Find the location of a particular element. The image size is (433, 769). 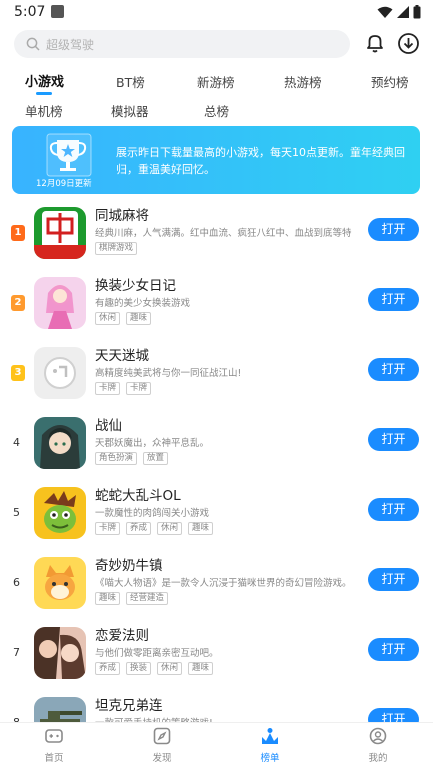

app-description: 有趣的美少女换装游戏 is located at coordinates (143, 303).